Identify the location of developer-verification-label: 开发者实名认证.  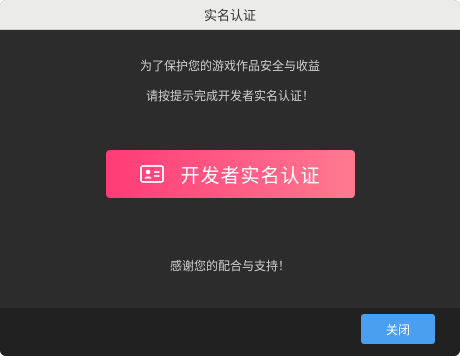
(250, 175).